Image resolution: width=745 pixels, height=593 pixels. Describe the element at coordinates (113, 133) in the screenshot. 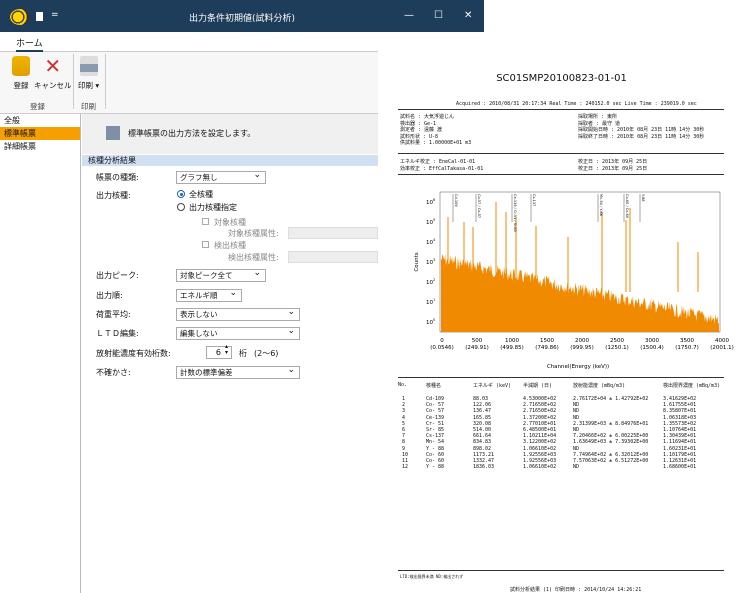

I see `report-icon` at that location.